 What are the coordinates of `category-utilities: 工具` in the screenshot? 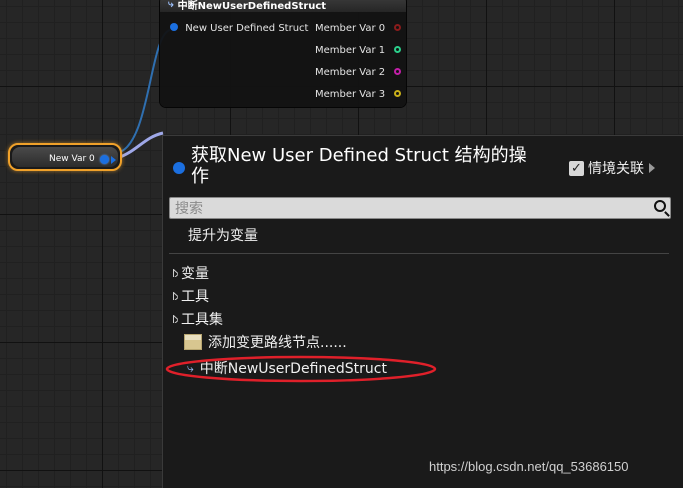 It's located at (191, 296).